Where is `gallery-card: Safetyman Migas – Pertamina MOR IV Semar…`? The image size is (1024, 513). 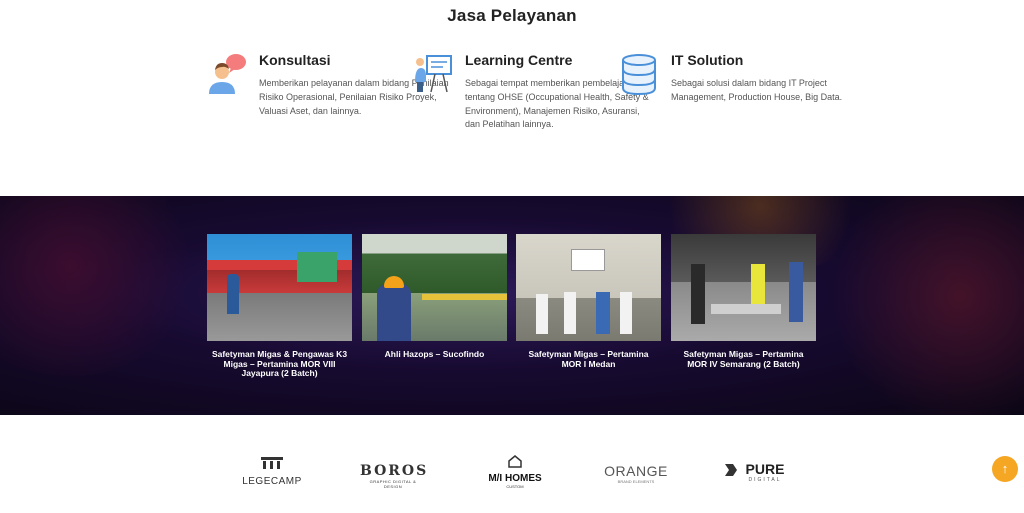
gallery-card: Safetyman Migas – Pertamina MOR IV Semar… is located at coordinates (743, 301).